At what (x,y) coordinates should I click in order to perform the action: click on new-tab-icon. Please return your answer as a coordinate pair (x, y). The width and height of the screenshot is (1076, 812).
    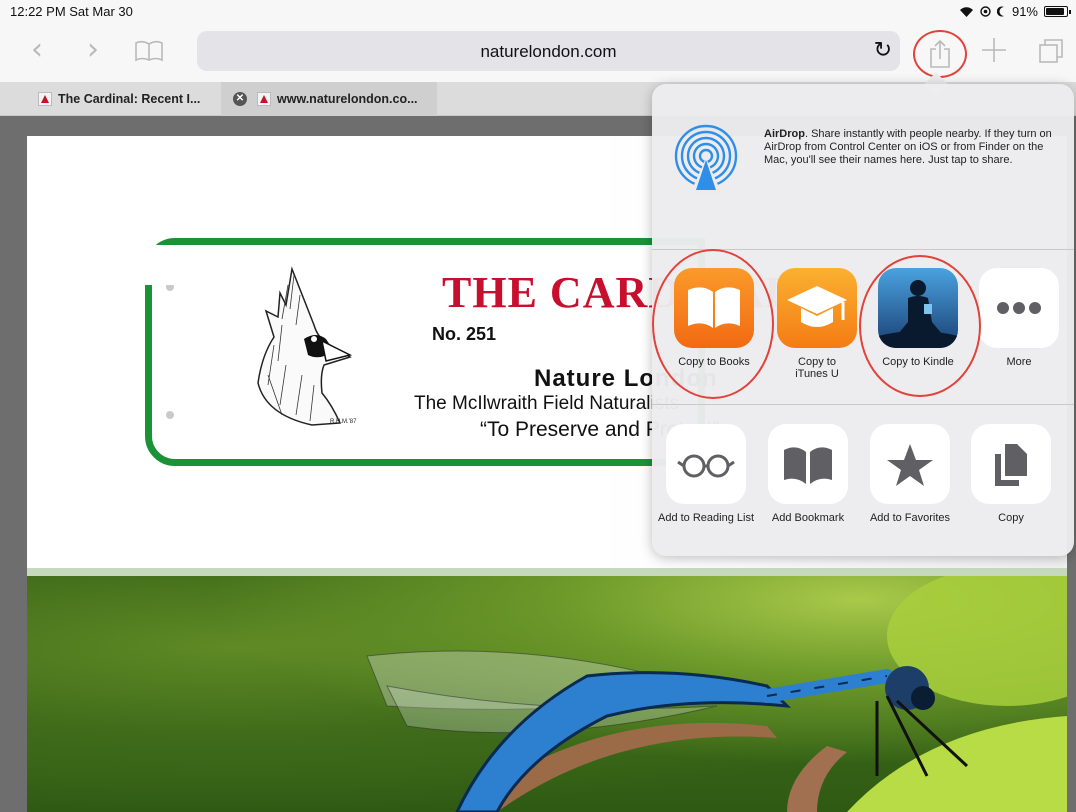
    Looking at the image, I should click on (994, 50).